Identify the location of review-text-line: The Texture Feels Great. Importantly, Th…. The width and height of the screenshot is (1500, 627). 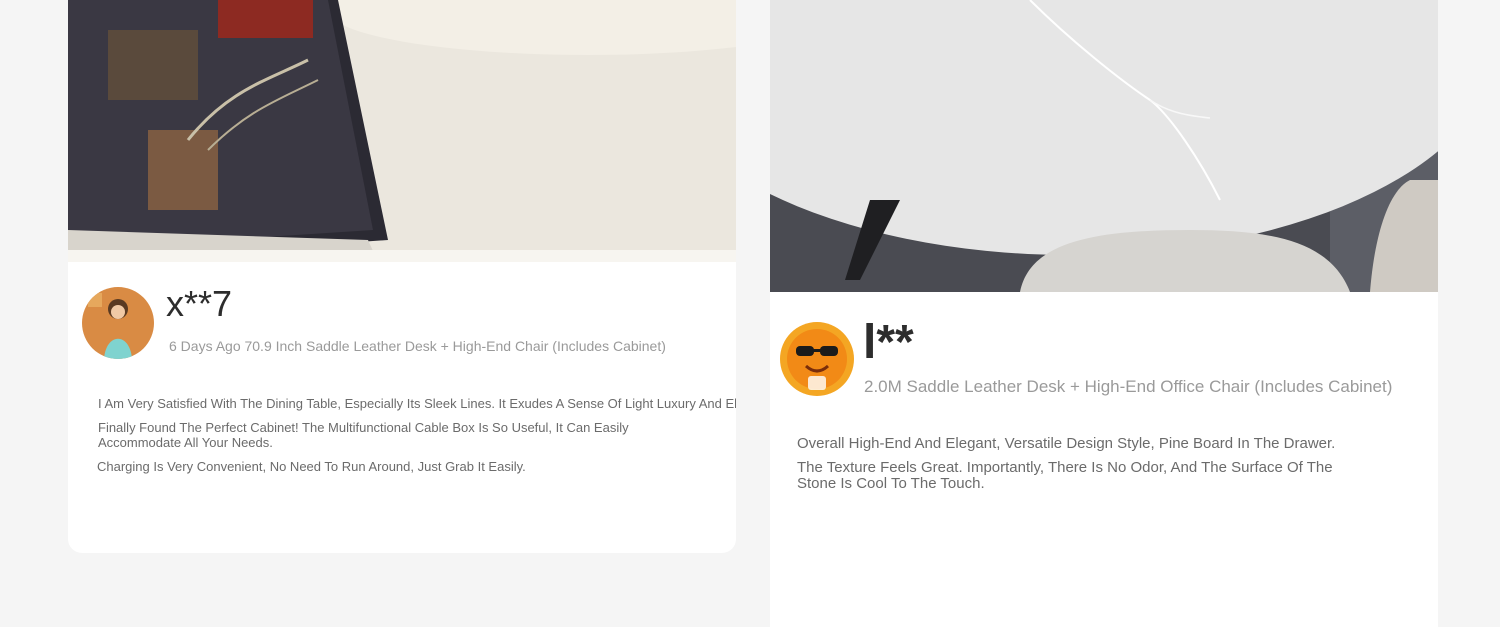
(1065, 476).